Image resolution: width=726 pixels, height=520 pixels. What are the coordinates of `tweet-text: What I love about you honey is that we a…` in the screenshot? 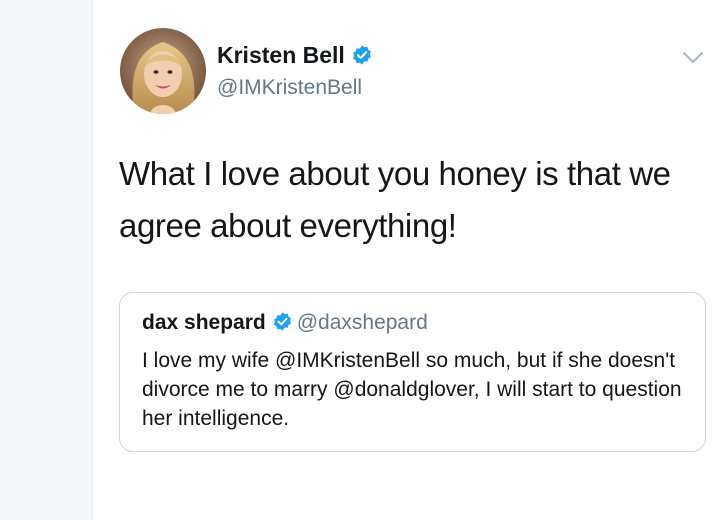 It's located at (395, 199).